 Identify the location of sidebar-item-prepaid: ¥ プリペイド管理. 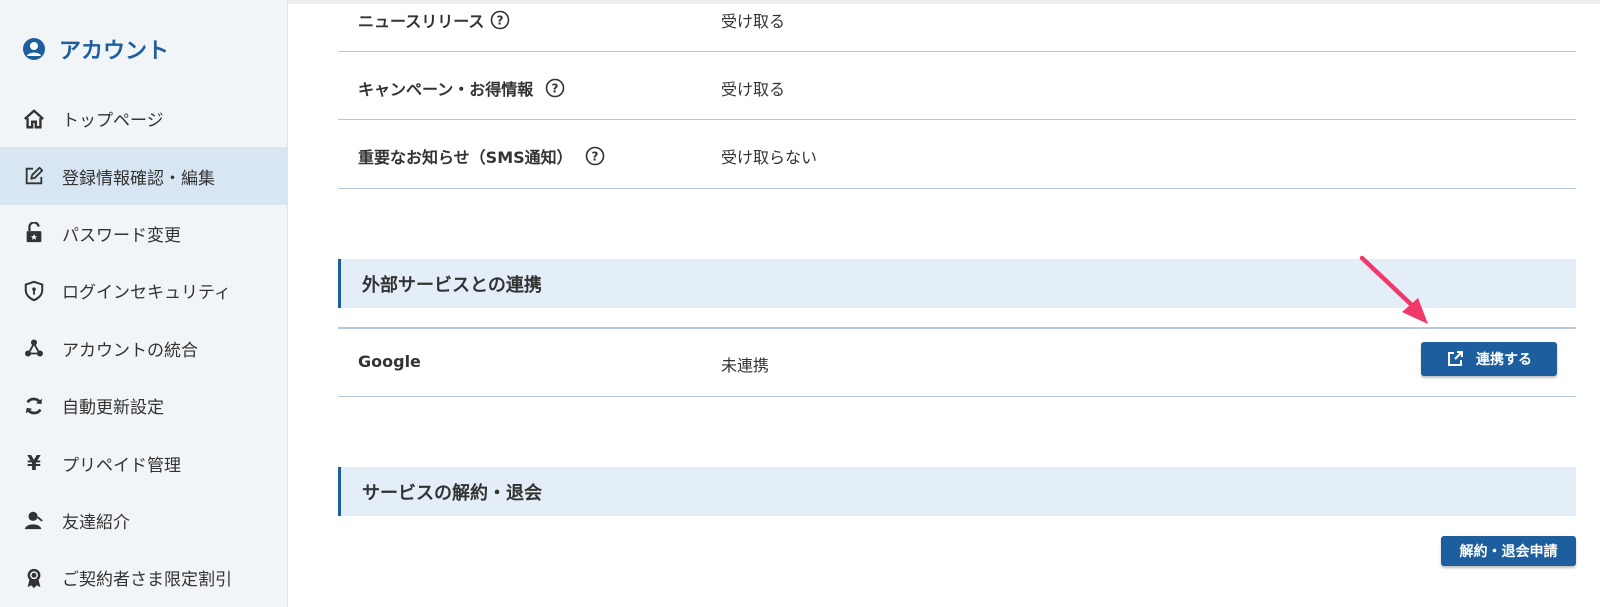
(144, 462).